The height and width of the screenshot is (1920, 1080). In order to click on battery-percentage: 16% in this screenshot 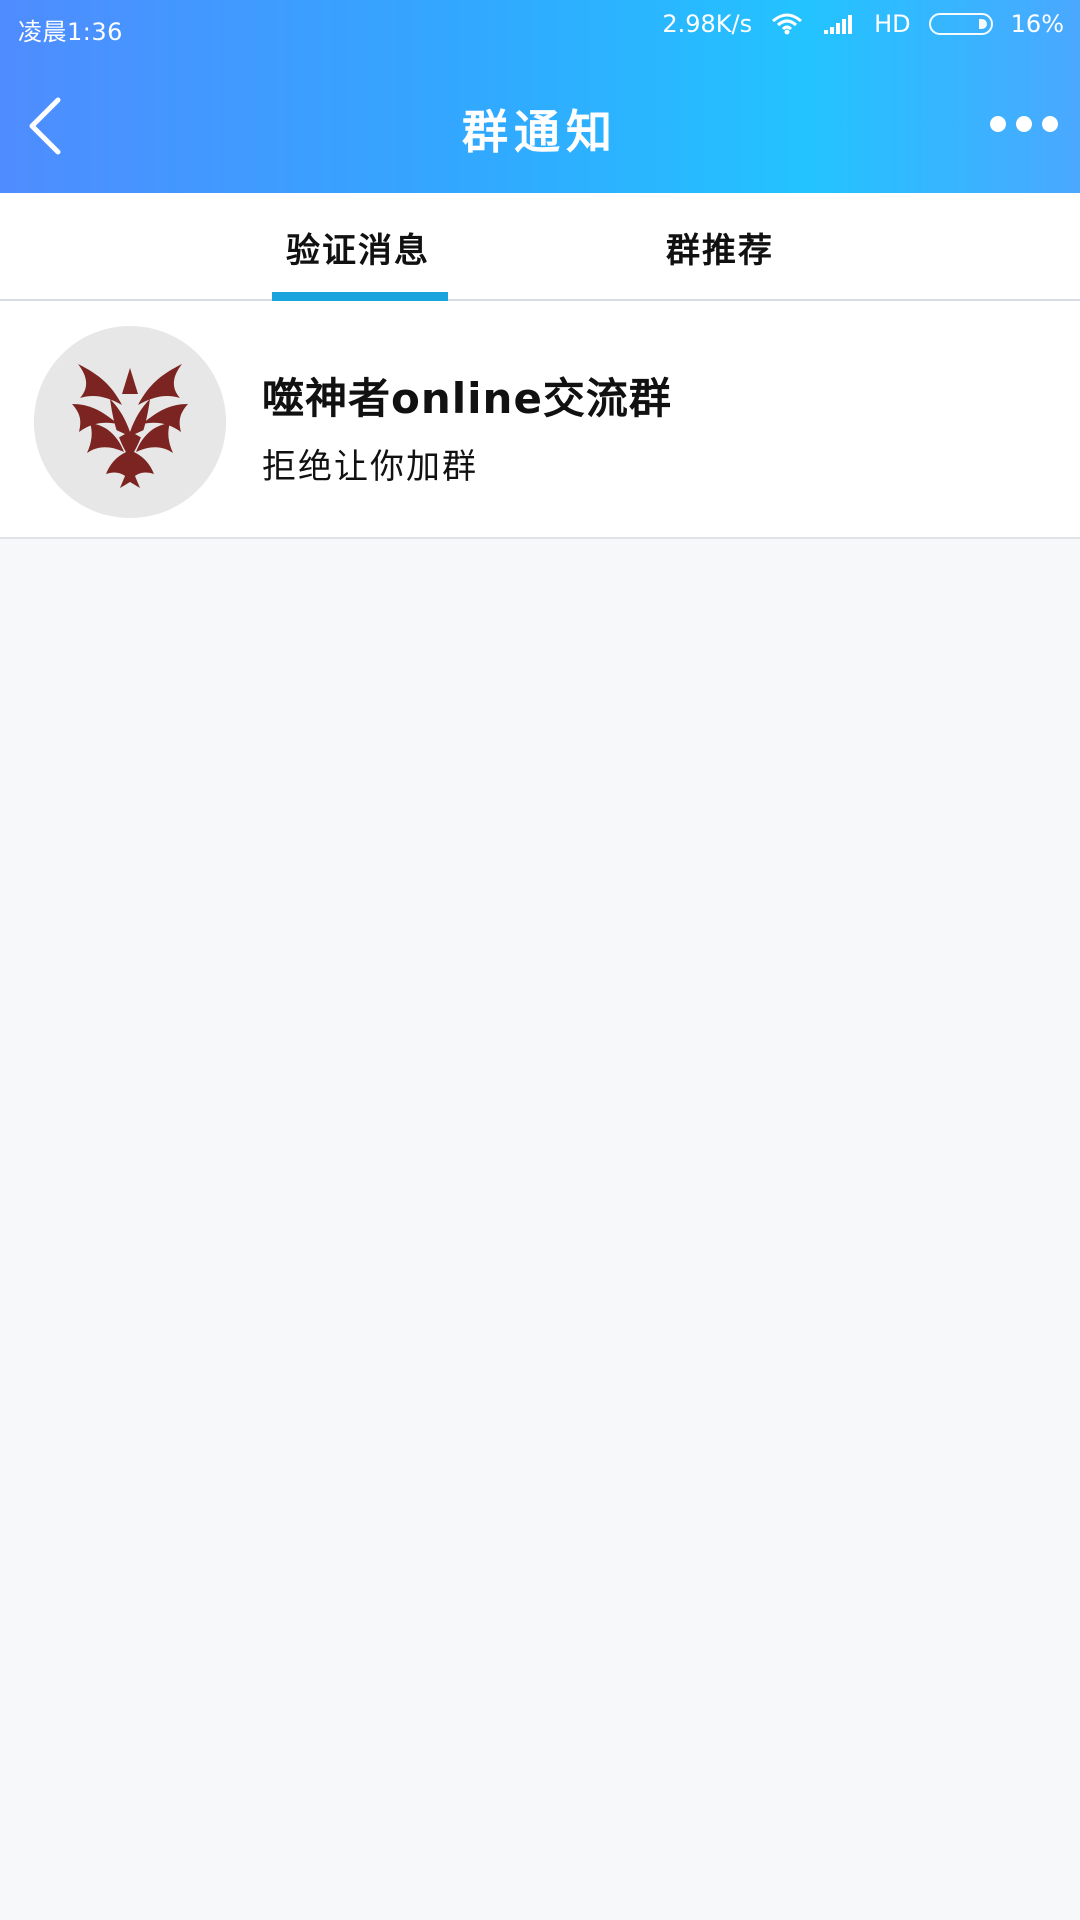, I will do `click(1037, 24)`.